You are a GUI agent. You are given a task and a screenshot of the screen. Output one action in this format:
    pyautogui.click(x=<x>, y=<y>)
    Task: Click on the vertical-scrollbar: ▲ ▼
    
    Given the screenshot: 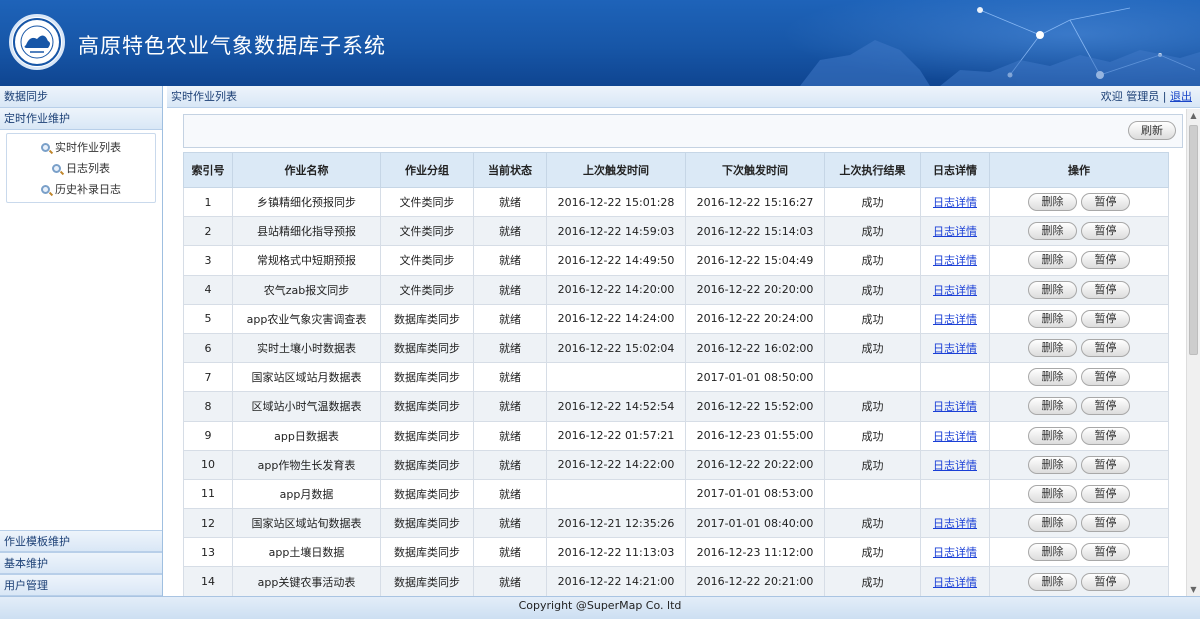 What is the action you would take?
    pyautogui.click(x=1193, y=352)
    